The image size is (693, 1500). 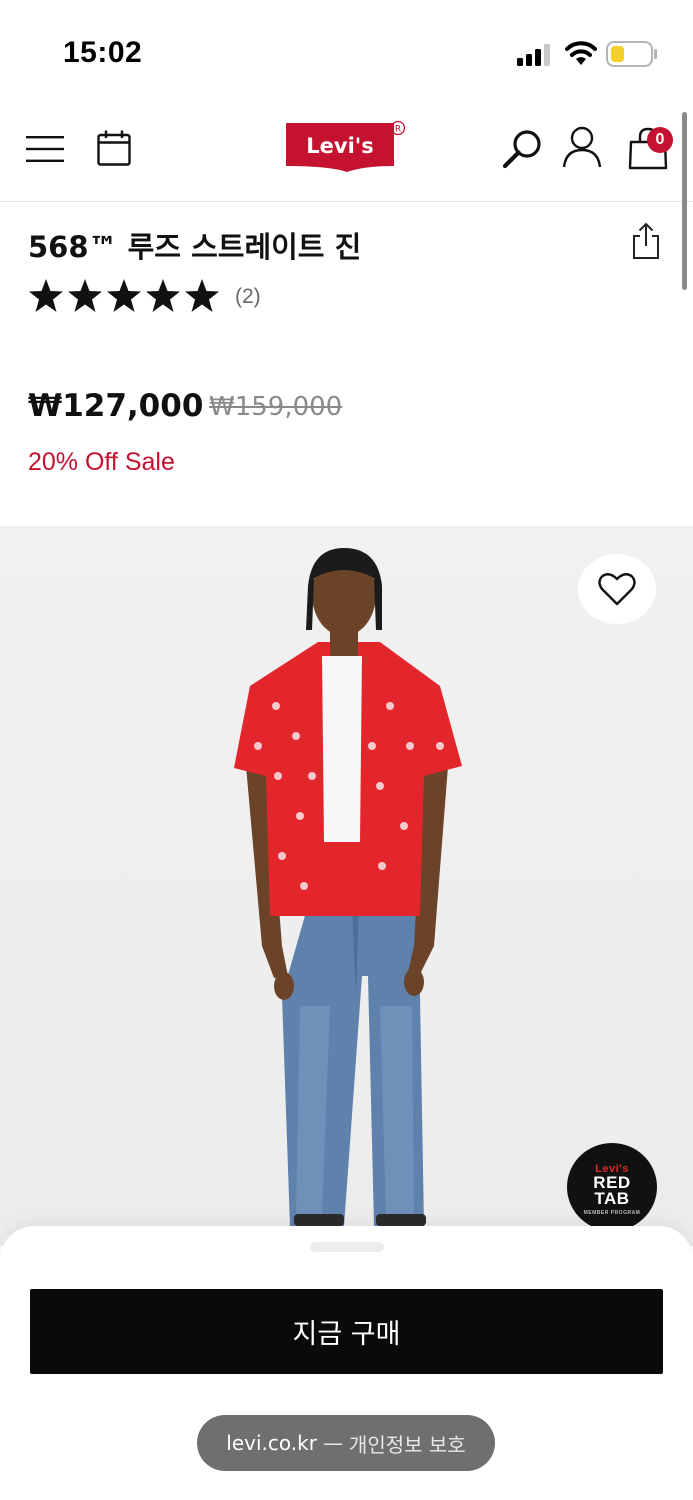 I want to click on model-photo, so click(x=348, y=887).